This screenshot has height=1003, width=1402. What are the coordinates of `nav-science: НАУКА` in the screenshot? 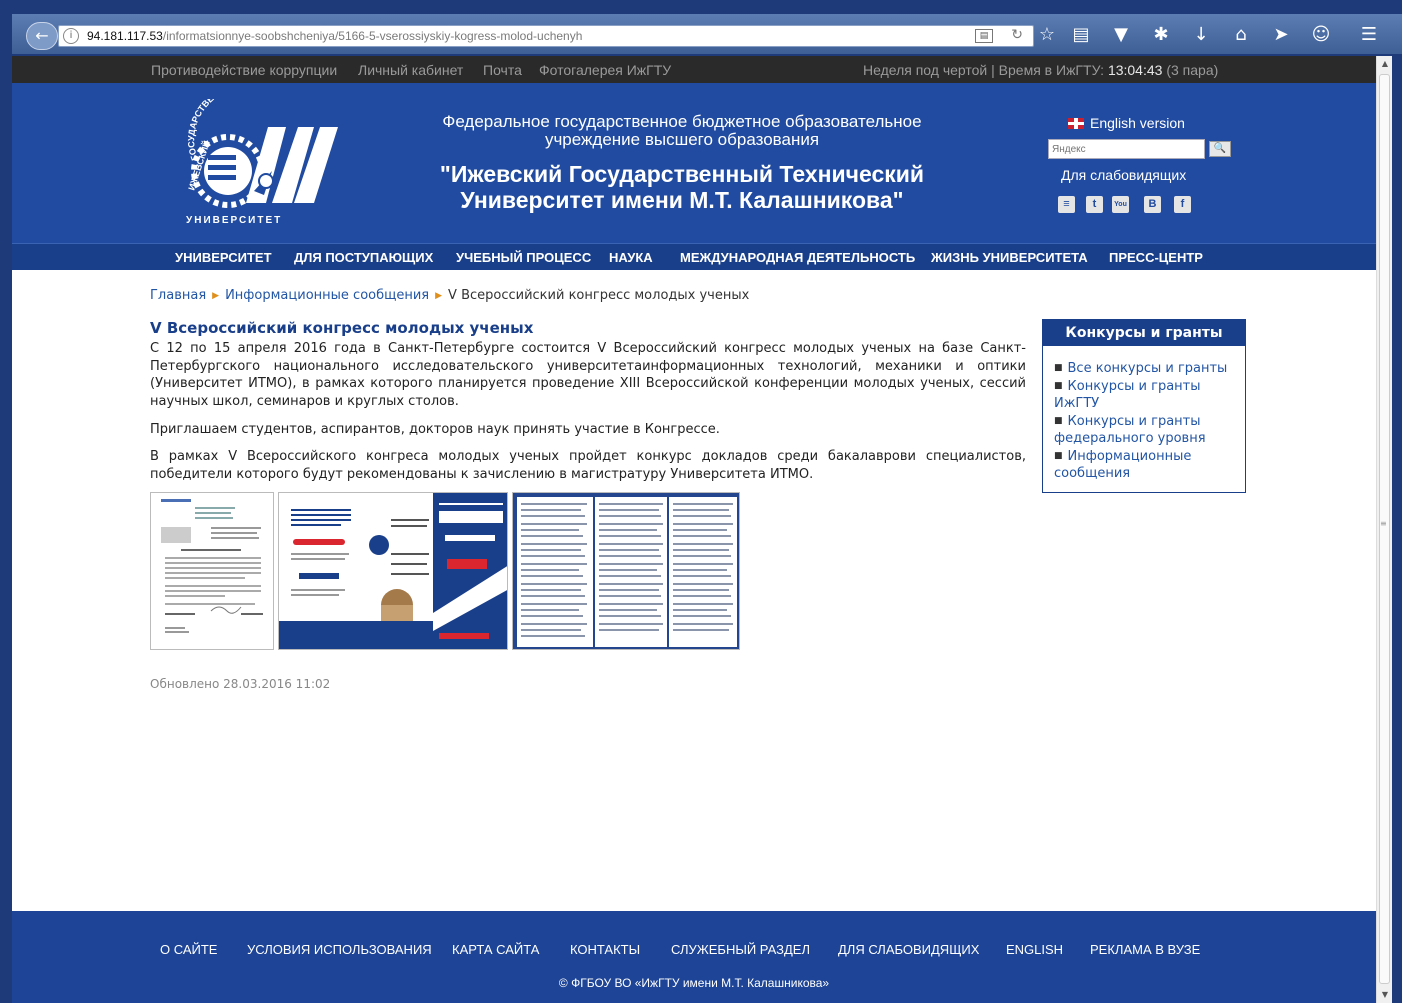 It's located at (631, 257).